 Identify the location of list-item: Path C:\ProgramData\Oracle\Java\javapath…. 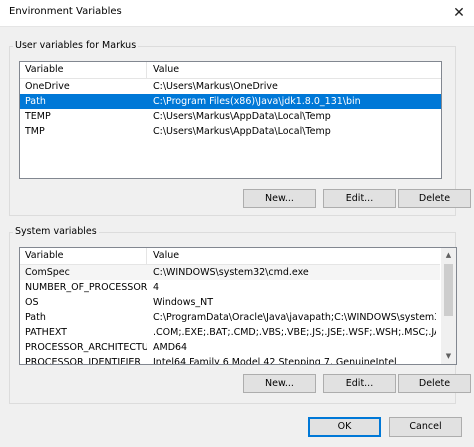
(230, 317).